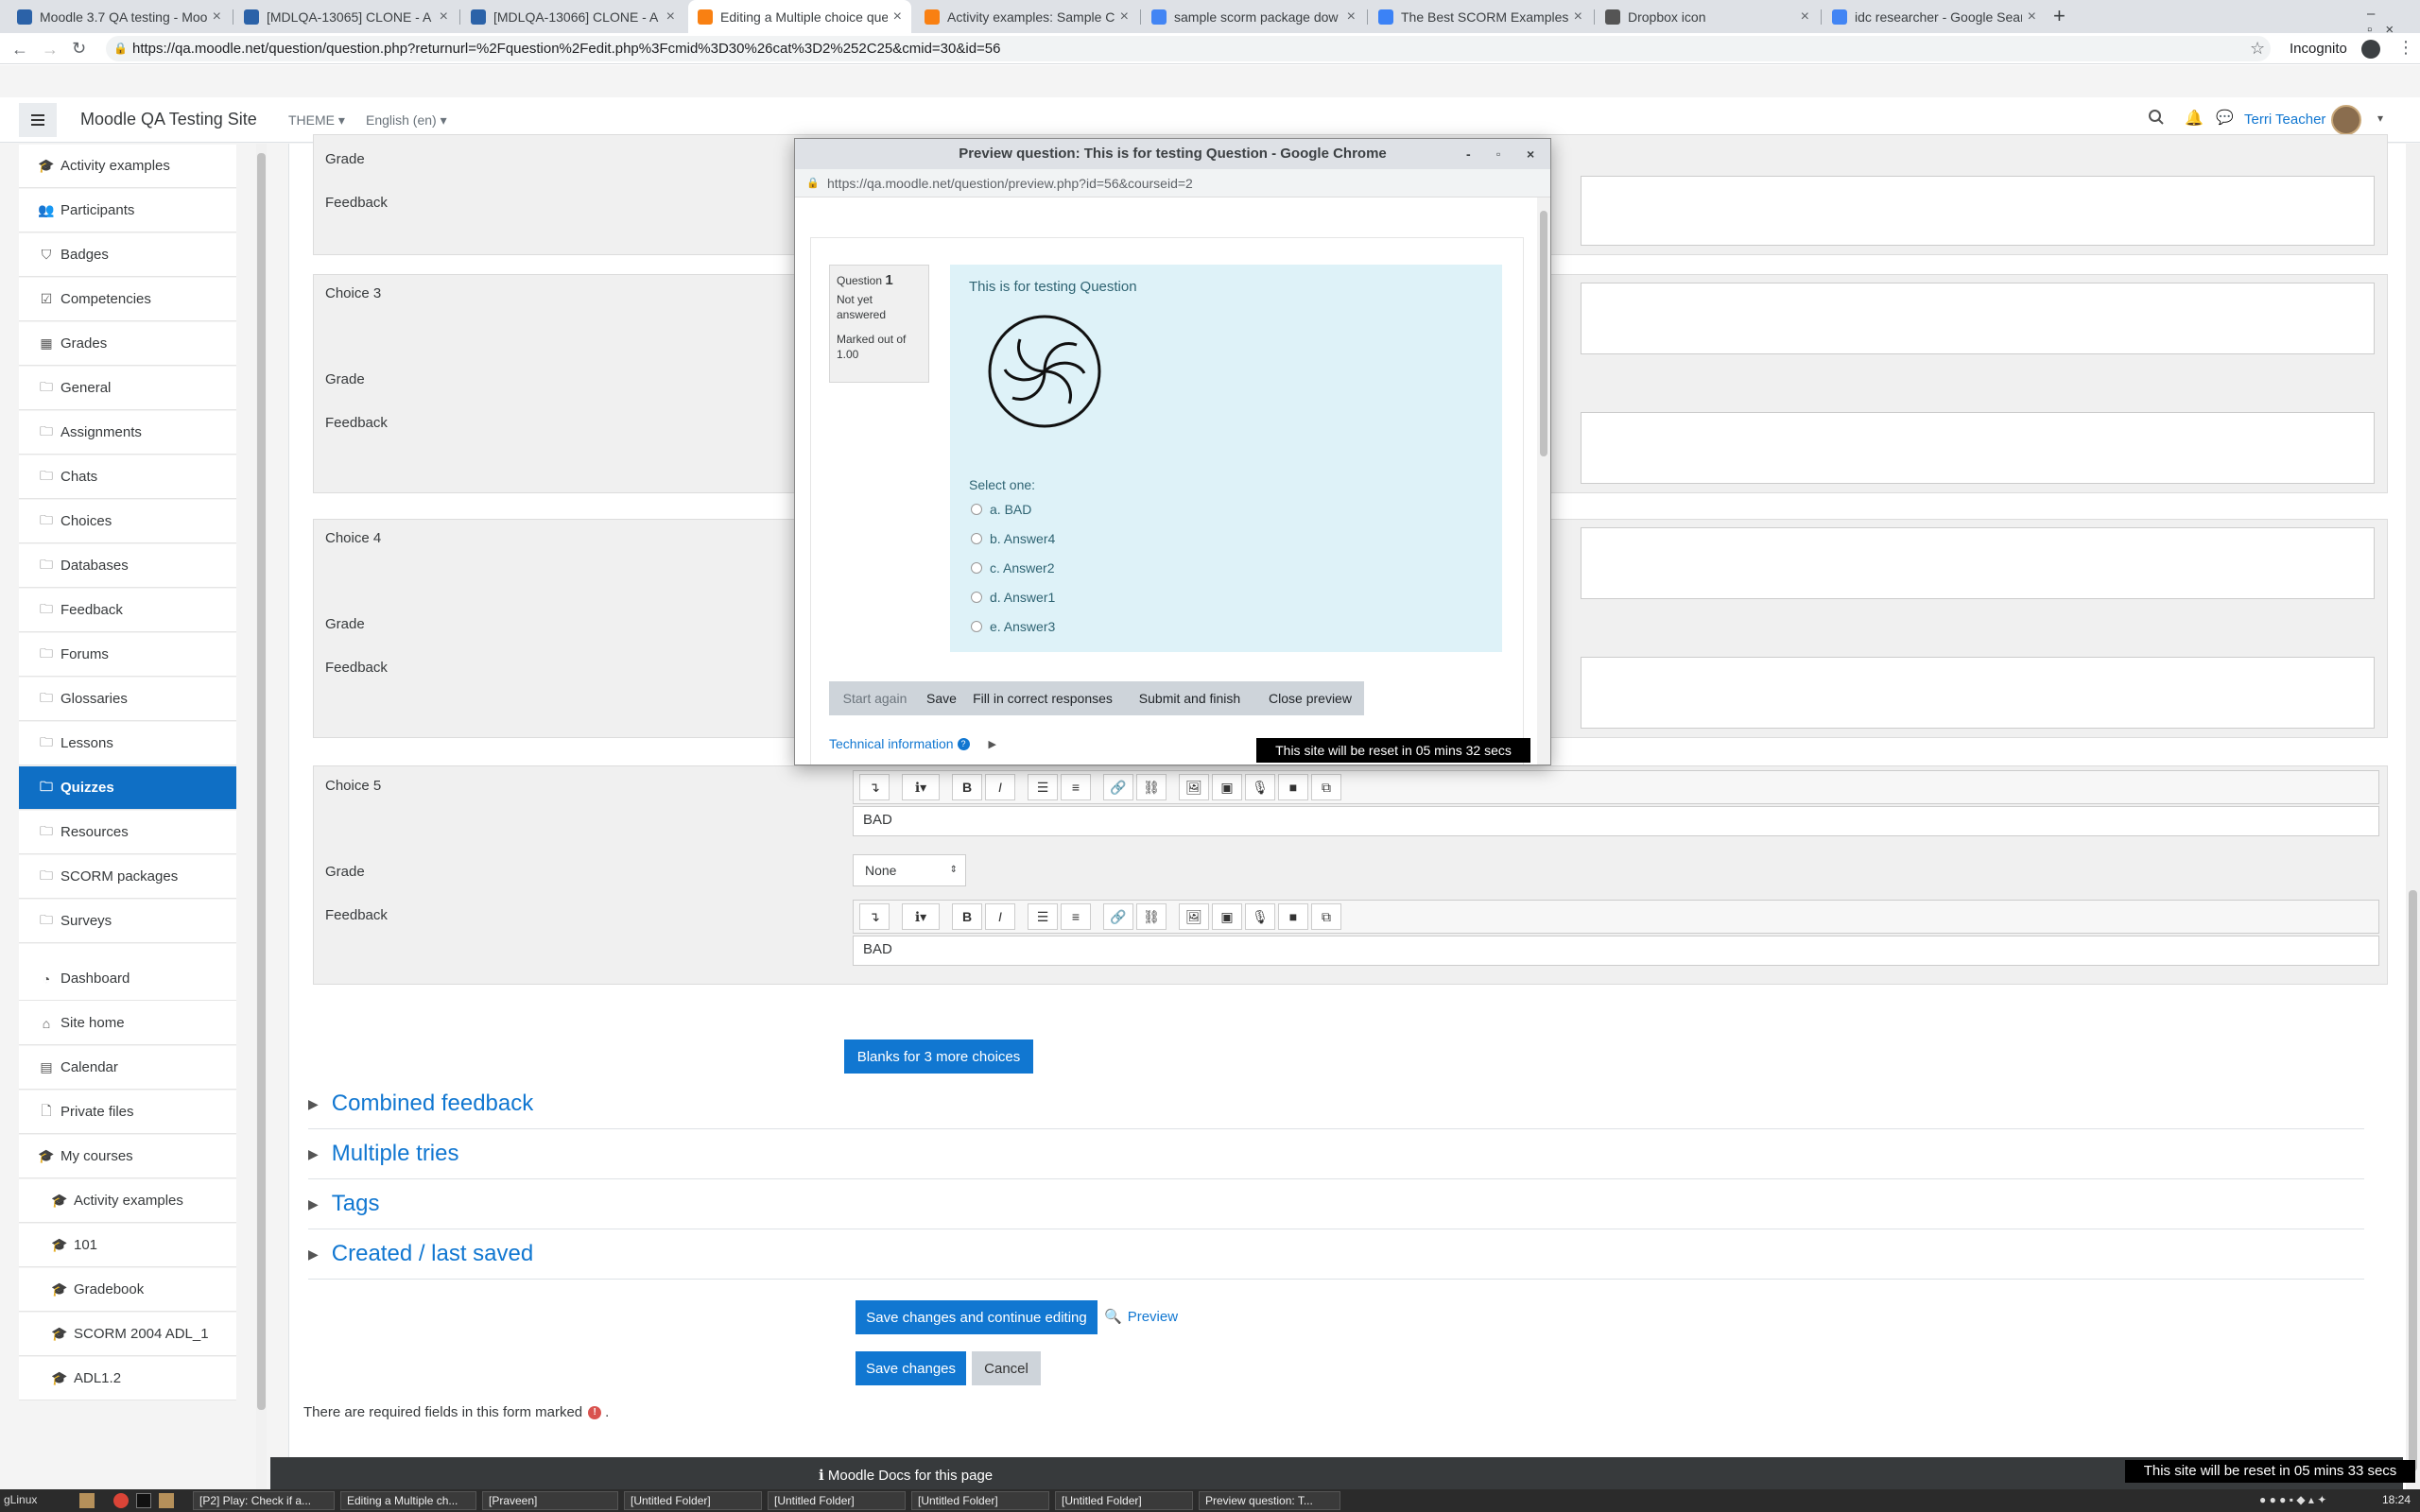 The width and height of the screenshot is (2420, 1512). Describe the element at coordinates (127, 655) in the screenshot. I see `sidebar-item-forums: 🗀 Forums` at that location.